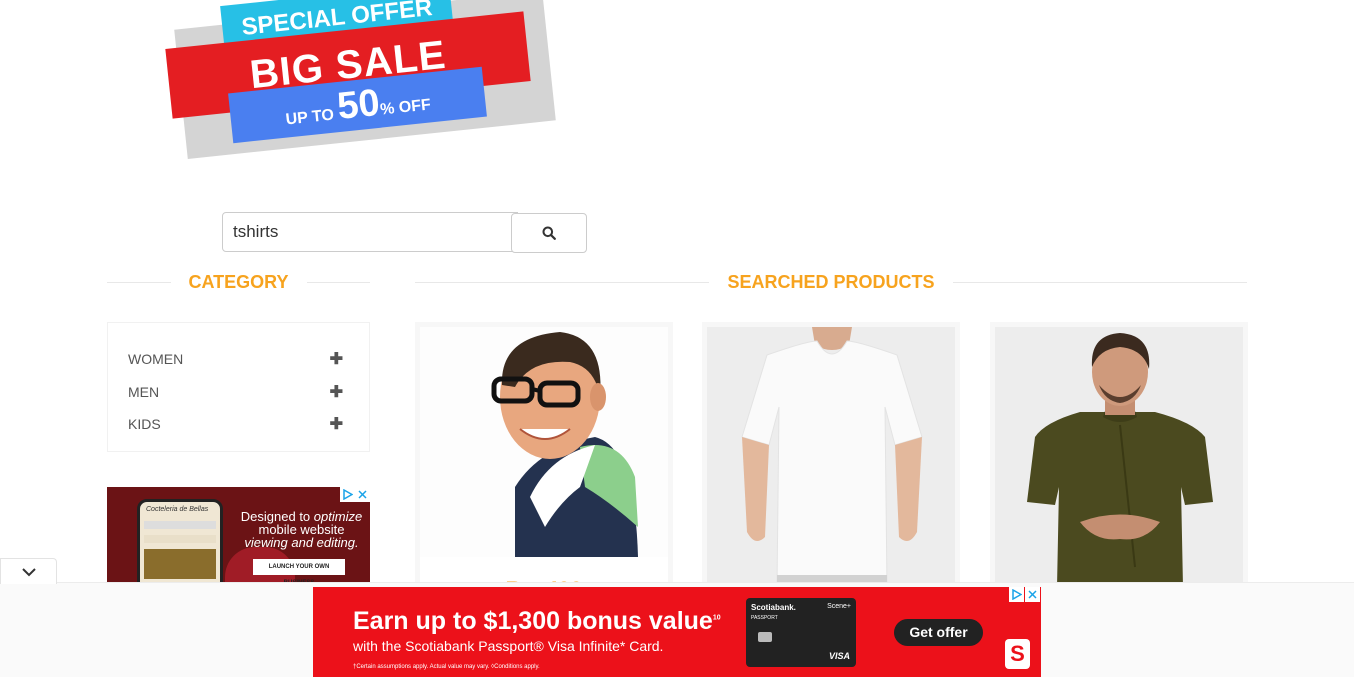 The width and height of the screenshot is (1354, 677). What do you see at coordinates (299, 572) in the screenshot?
I see `ad-cta-button: LAUNCH YOUR OWN BUSINESS` at bounding box center [299, 572].